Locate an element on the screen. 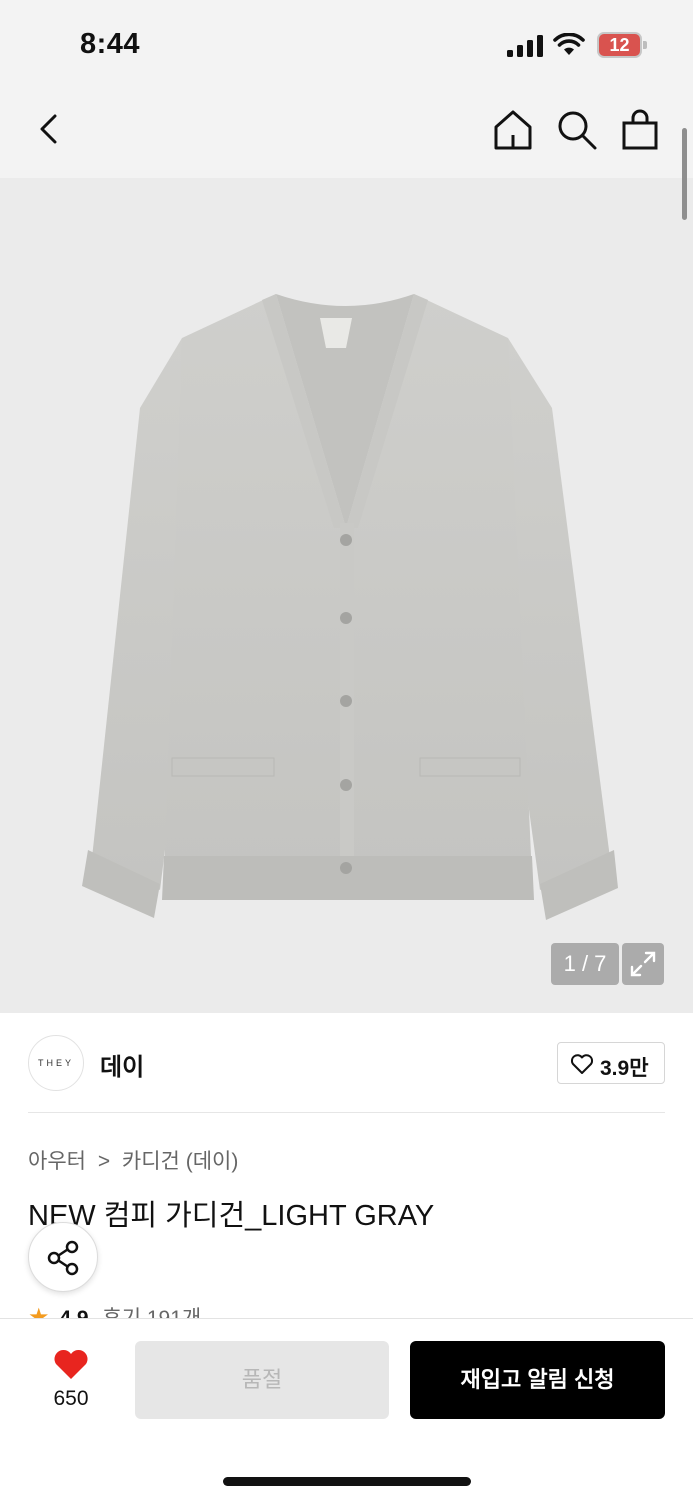 The height and width of the screenshot is (1500, 693). share-button is located at coordinates (63, 1257).